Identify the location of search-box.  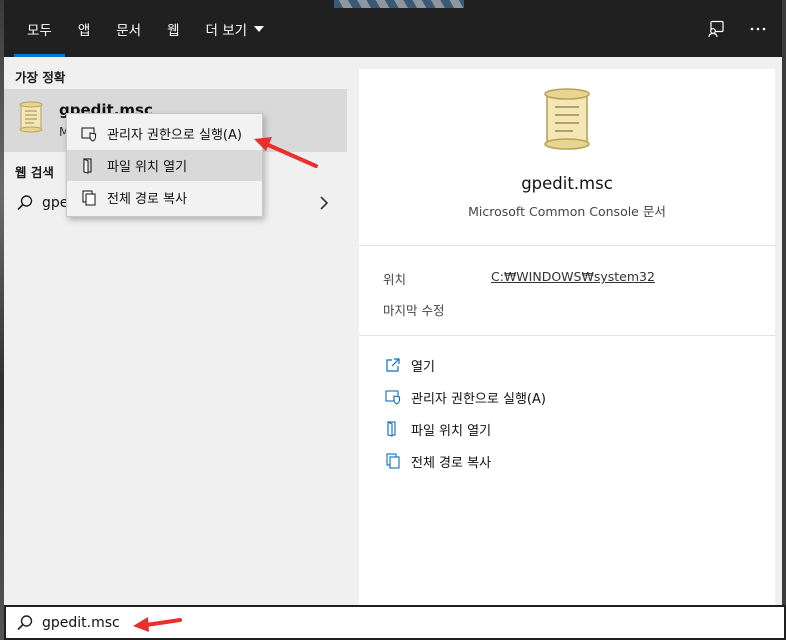
(395, 622).